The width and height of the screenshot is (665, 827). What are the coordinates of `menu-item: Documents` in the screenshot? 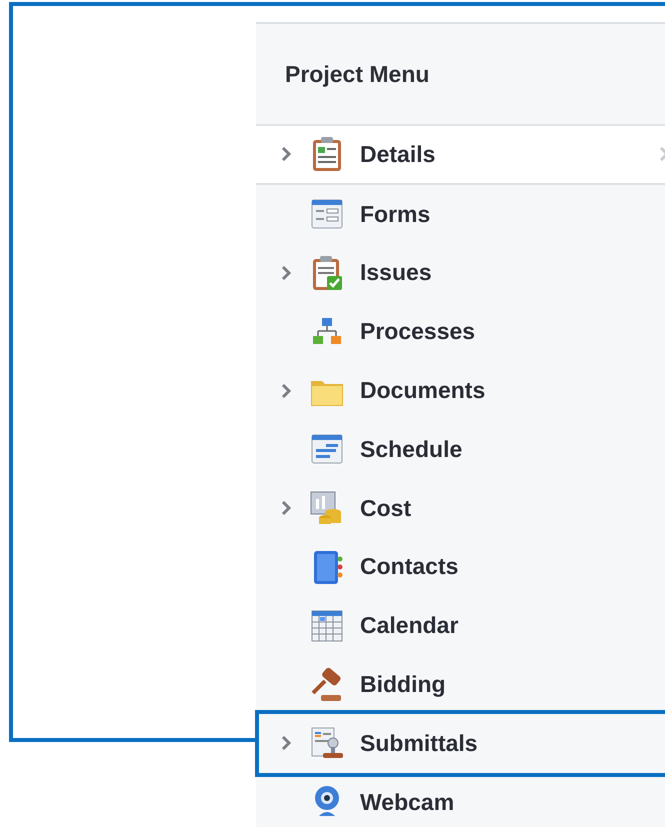 It's located at (460, 390).